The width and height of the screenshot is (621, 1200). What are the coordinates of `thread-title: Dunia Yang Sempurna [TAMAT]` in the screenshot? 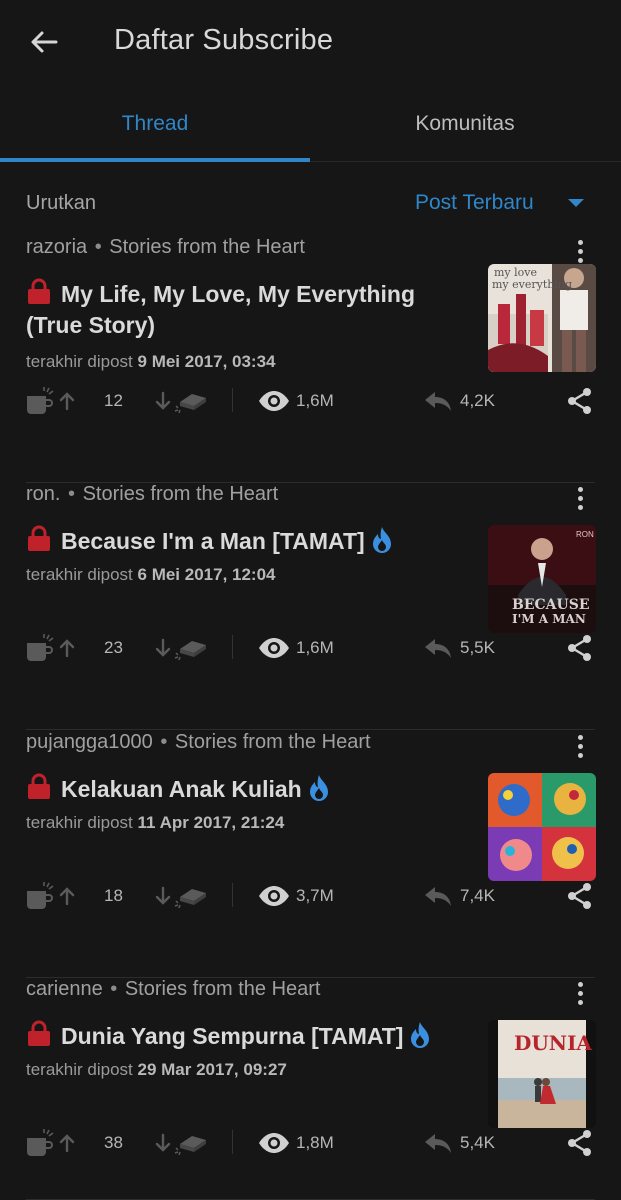 It's located at (246, 1036).